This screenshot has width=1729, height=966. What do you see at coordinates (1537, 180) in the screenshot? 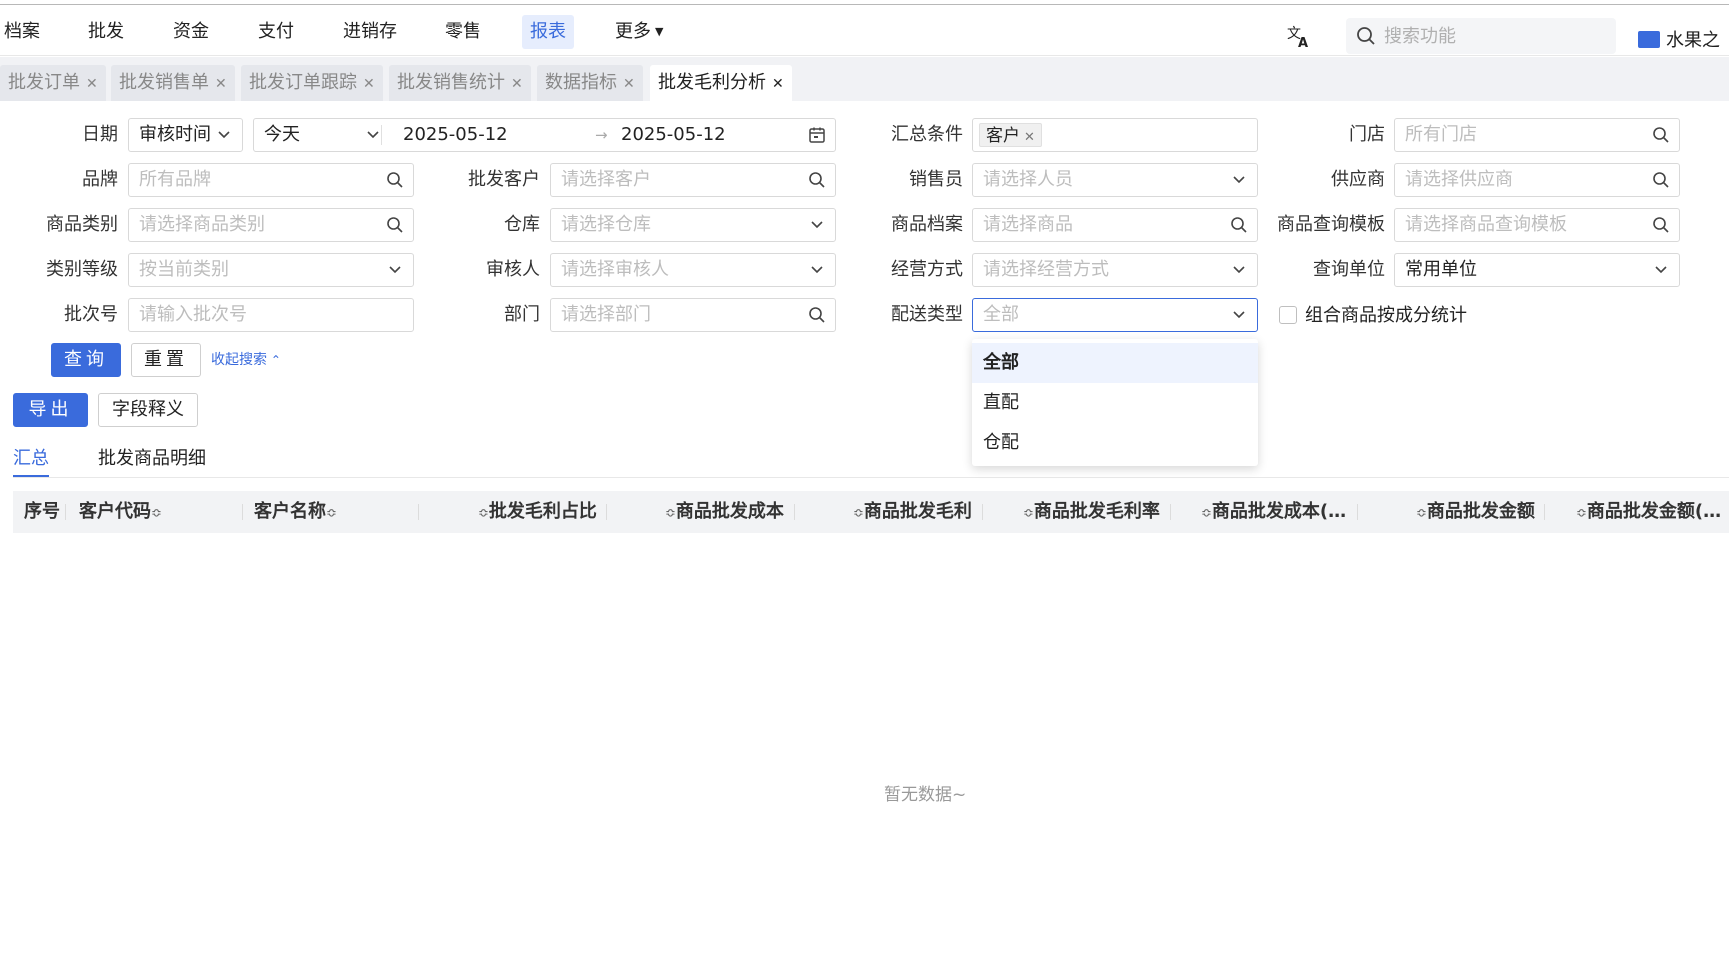
I see `supplier-select: 请选择供应商` at bounding box center [1537, 180].